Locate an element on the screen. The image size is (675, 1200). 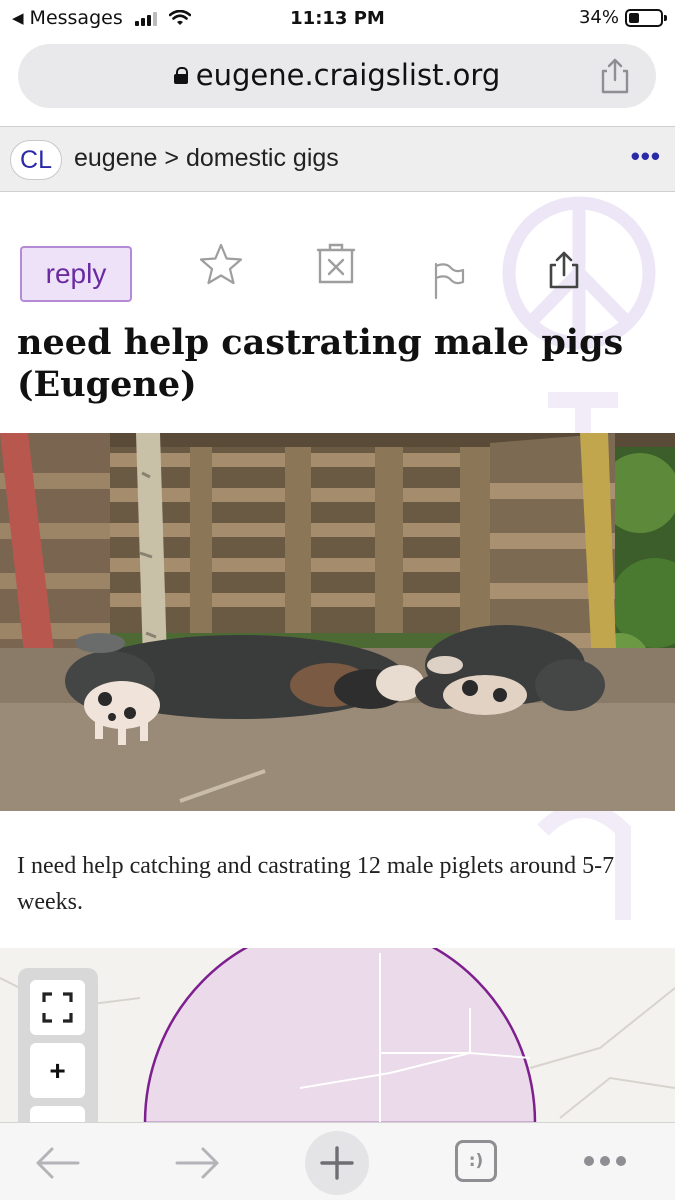
site-header: CL eugene > domestic gigs ••• is located at coordinates (337, 159).